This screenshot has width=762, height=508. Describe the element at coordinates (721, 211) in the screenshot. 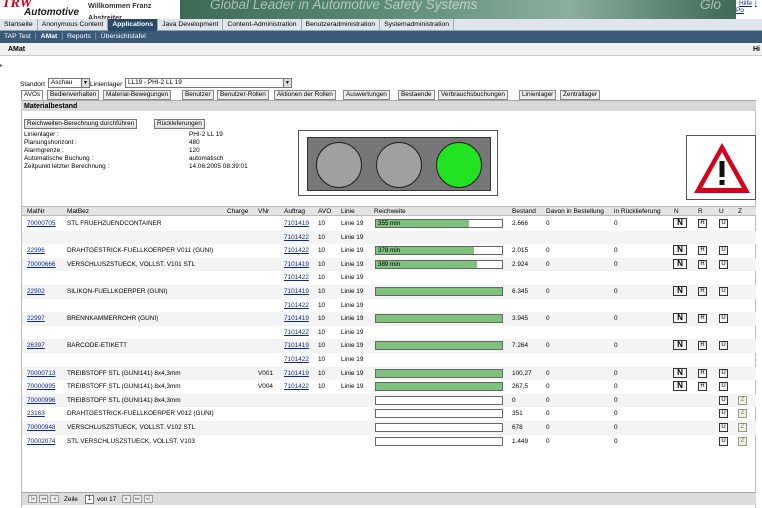

I see `col-u: U` at that location.